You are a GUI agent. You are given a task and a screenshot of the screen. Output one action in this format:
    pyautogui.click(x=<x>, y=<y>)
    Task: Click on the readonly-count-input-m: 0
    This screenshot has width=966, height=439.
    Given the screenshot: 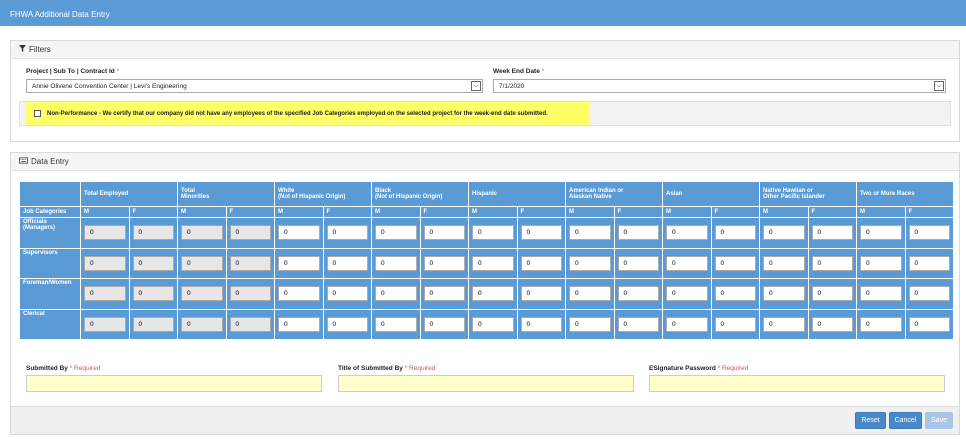 What is the action you would take?
    pyautogui.click(x=105, y=233)
    